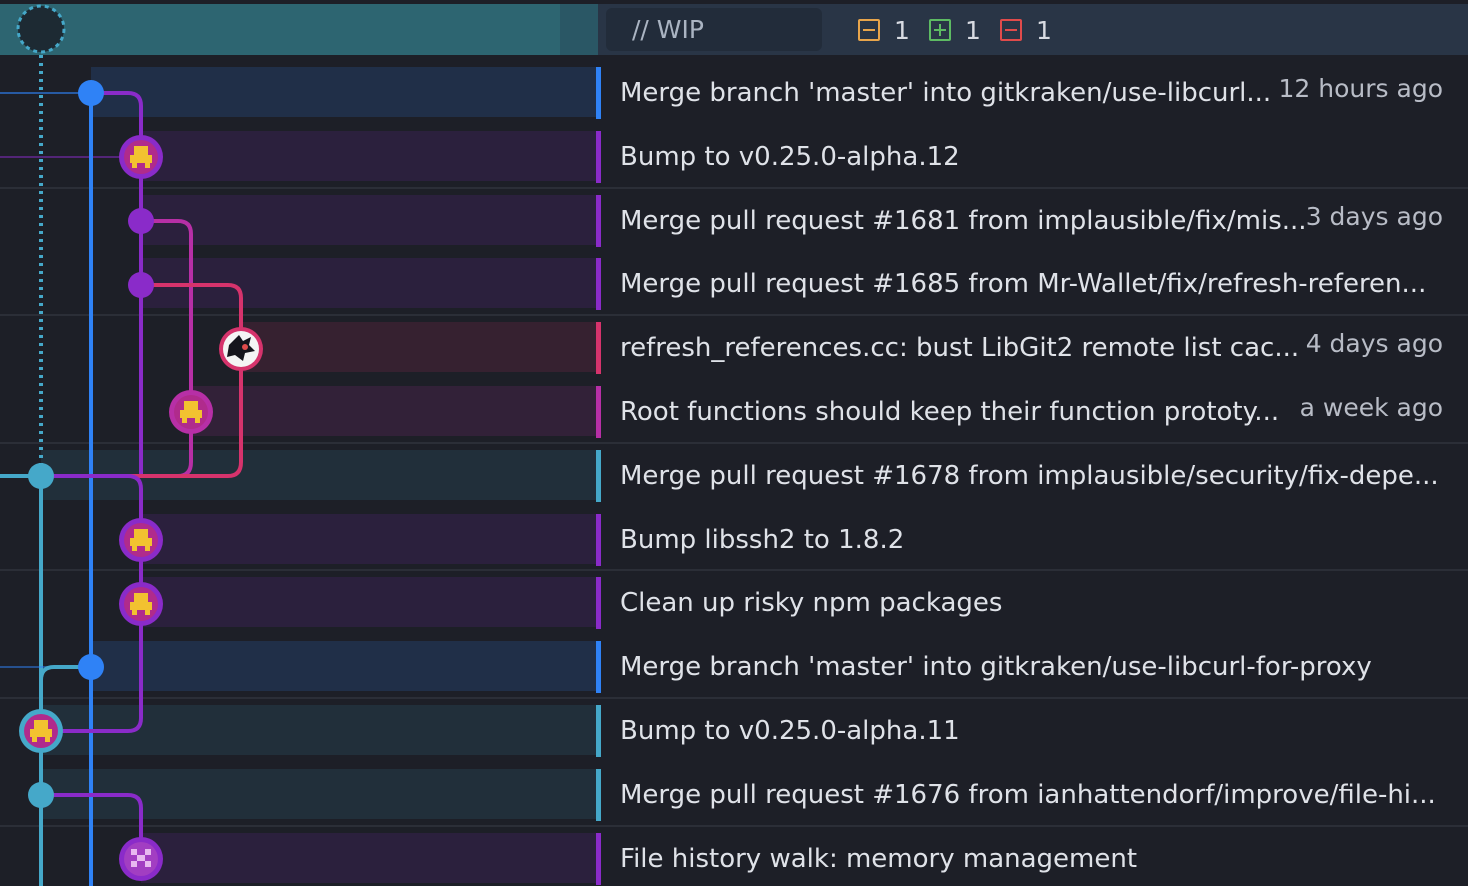 The image size is (1468, 886). I want to click on removed-count: 1, so click(1044, 30).